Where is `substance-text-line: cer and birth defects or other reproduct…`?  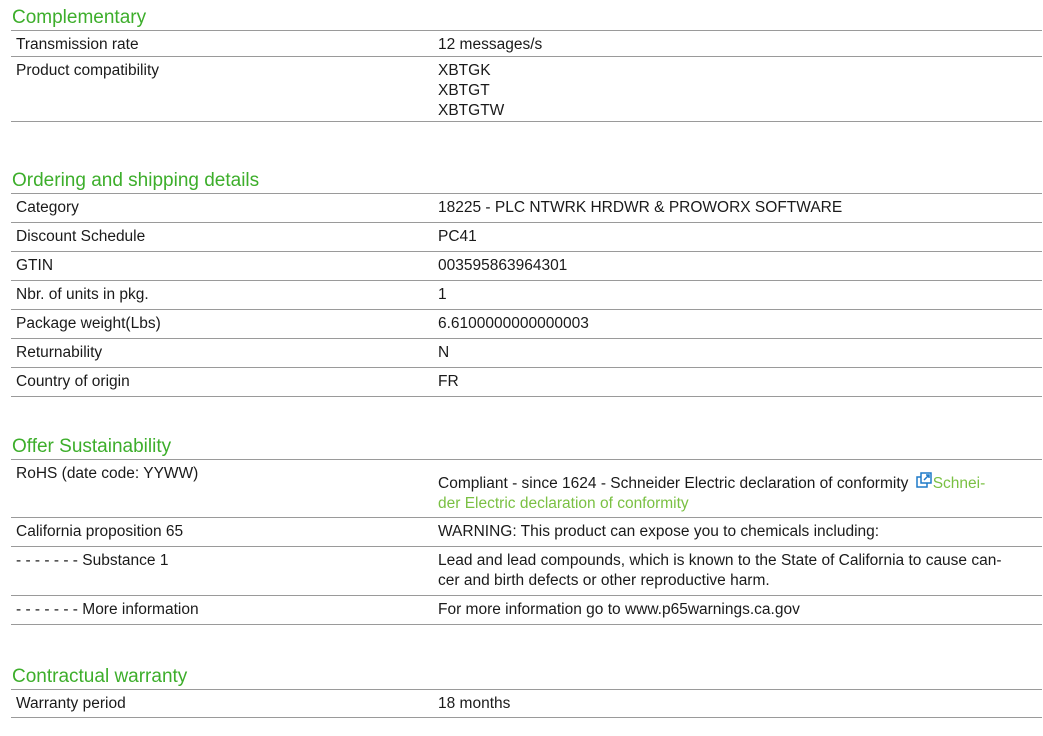
substance-text-line: cer and birth defects or other reproduct… is located at coordinates (604, 580).